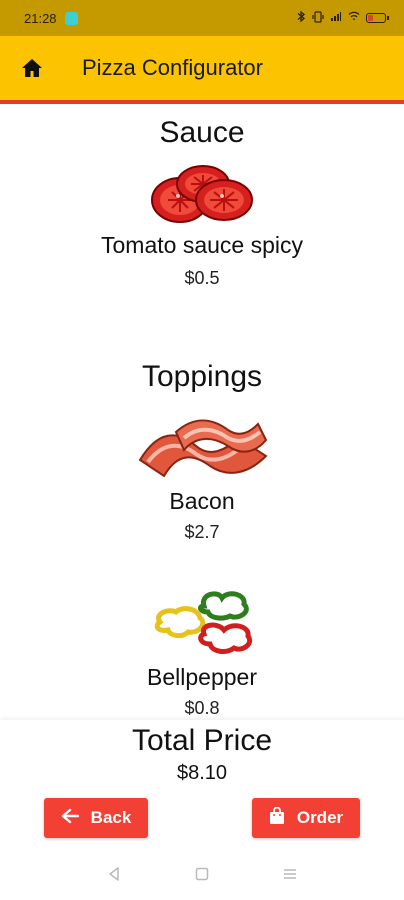  What do you see at coordinates (202, 773) in the screenshot?
I see `total-price-value: $8.10` at bounding box center [202, 773].